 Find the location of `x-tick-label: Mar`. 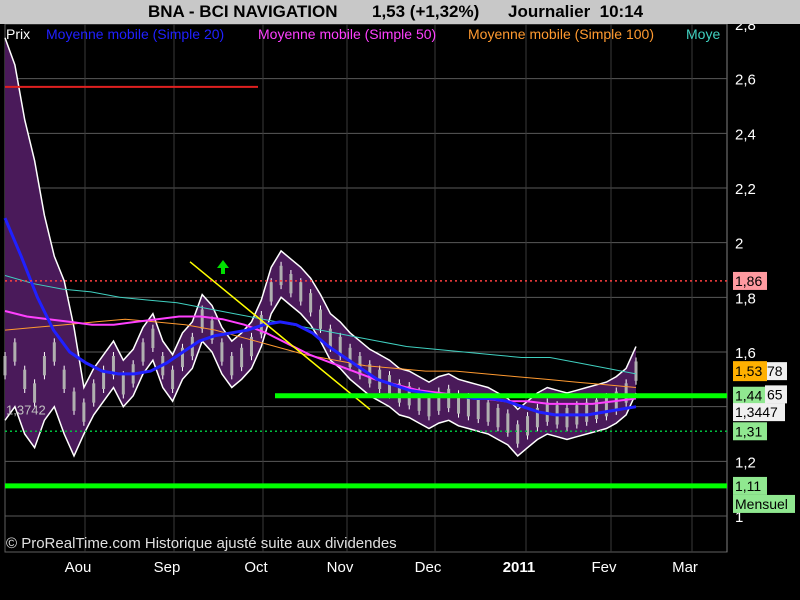

x-tick-label: Mar is located at coordinates (685, 567).